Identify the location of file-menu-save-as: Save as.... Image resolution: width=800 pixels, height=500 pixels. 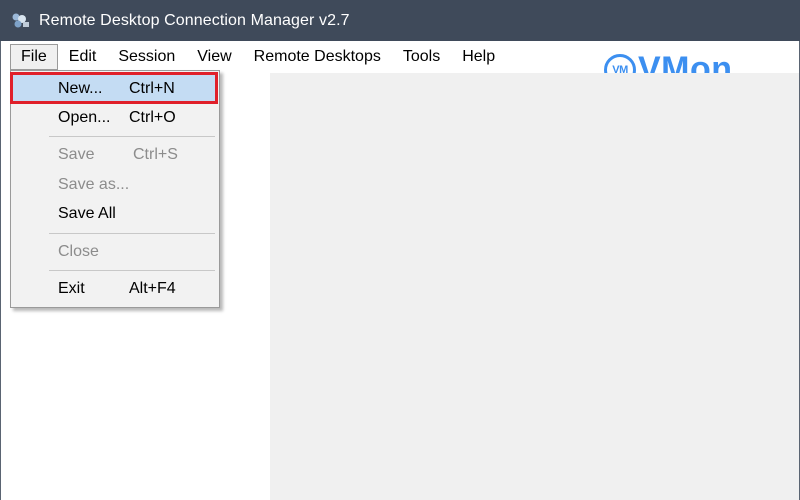
(115, 185).